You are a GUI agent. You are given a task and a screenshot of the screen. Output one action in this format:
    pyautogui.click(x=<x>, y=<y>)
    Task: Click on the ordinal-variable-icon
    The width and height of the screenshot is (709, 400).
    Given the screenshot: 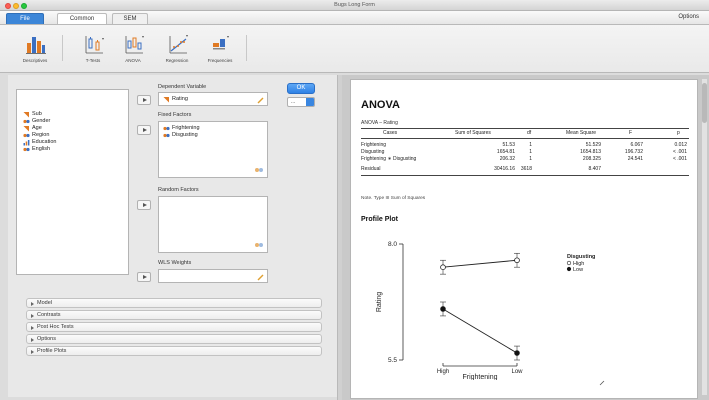 What is the action you would take?
    pyautogui.click(x=26, y=143)
    